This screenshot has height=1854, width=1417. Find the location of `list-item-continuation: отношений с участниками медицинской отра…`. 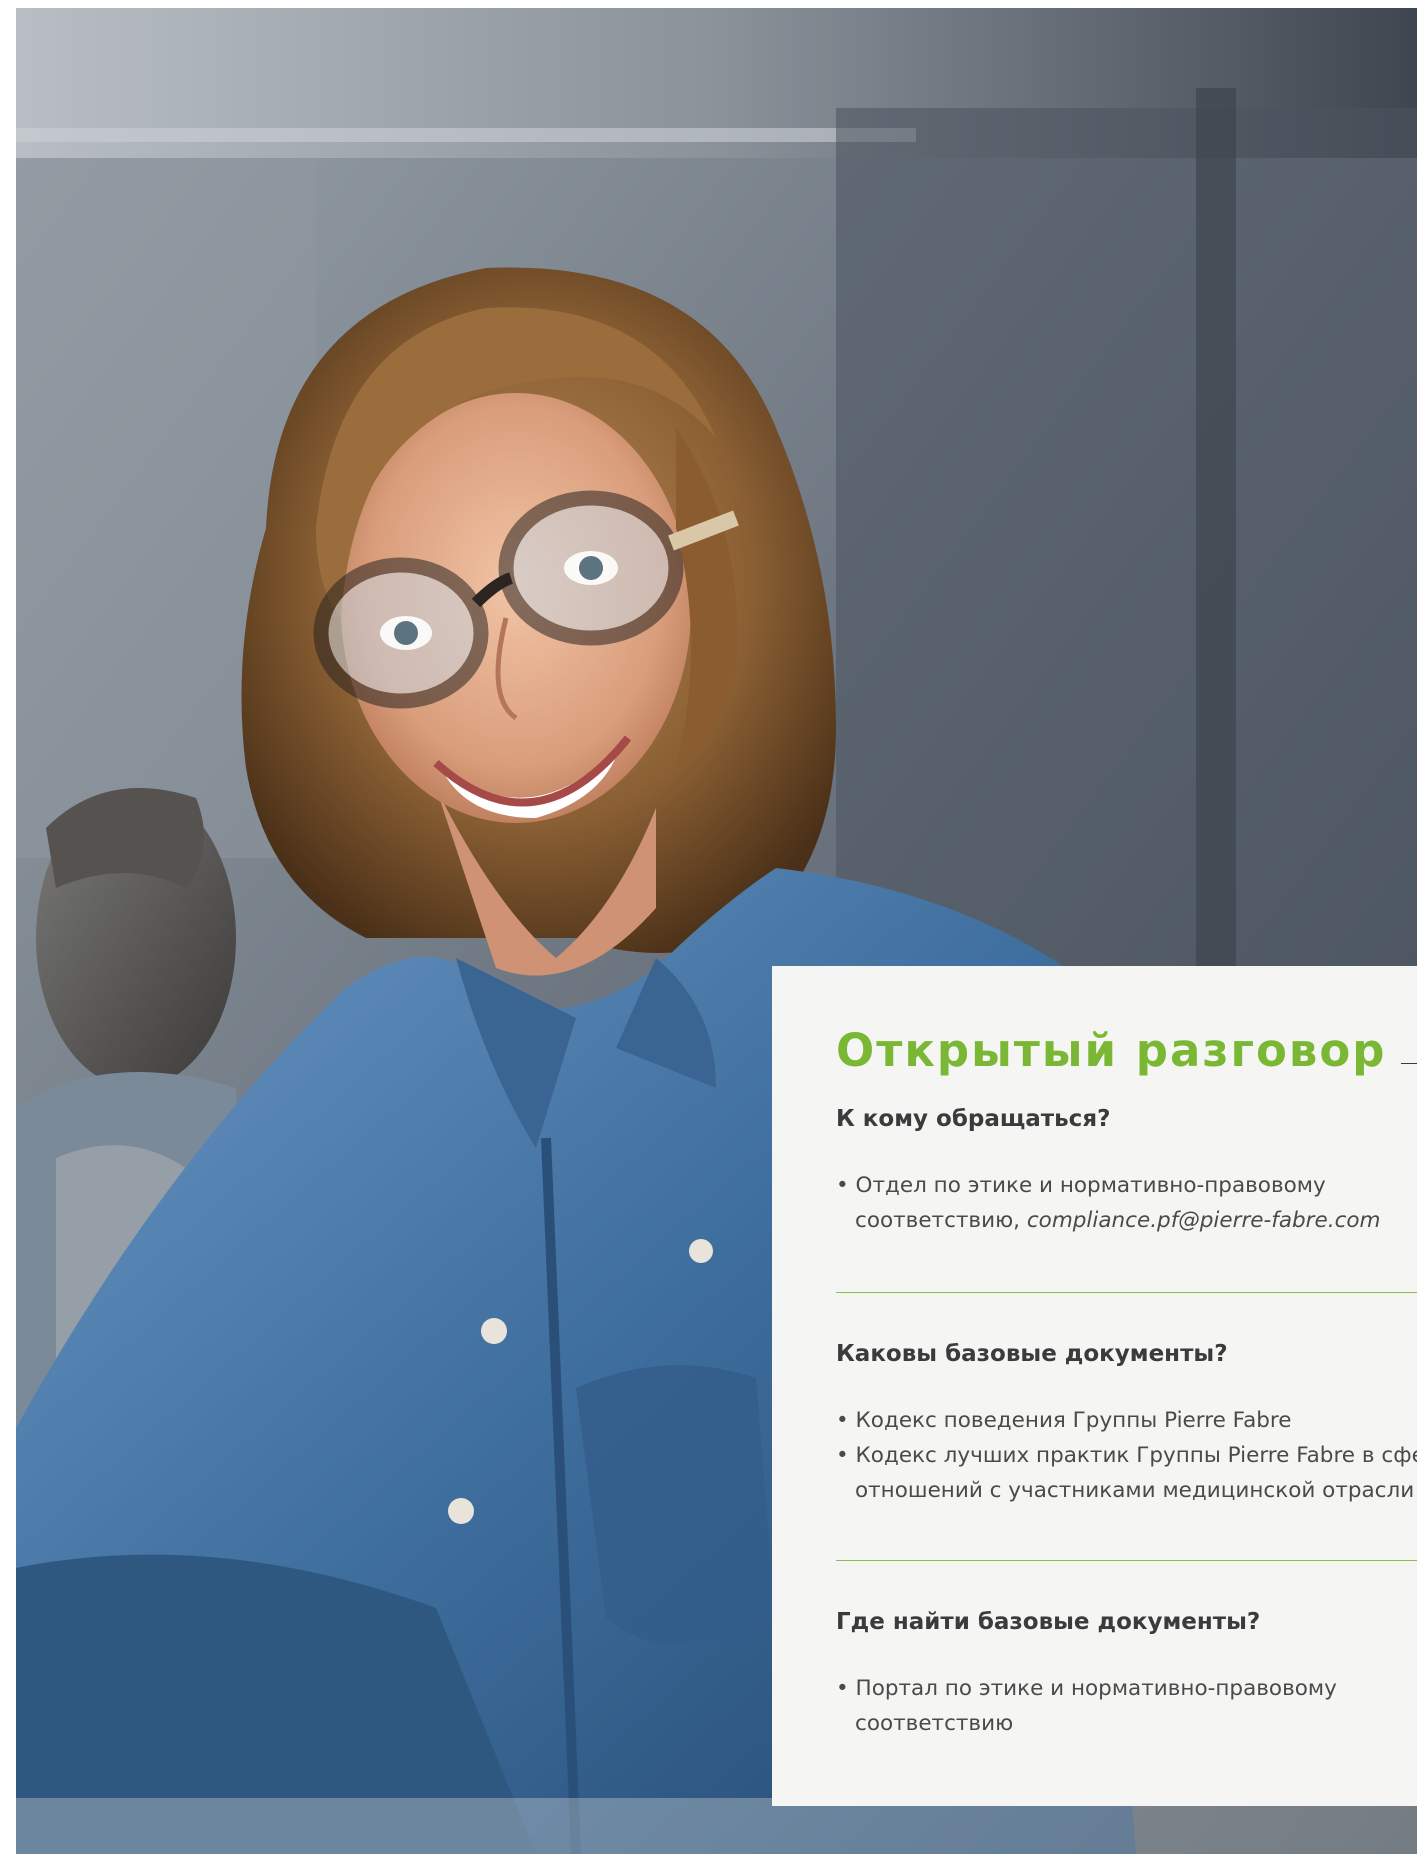

list-item-continuation: отношений с участниками медицинской отра… is located at coordinates (1135, 1490).